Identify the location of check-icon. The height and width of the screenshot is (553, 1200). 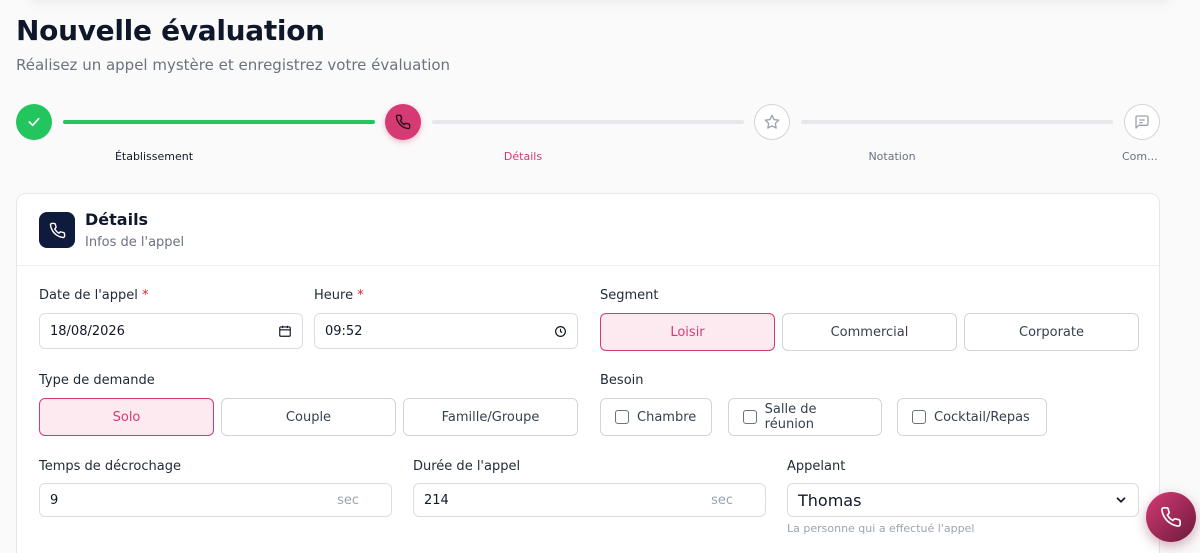
(34, 122).